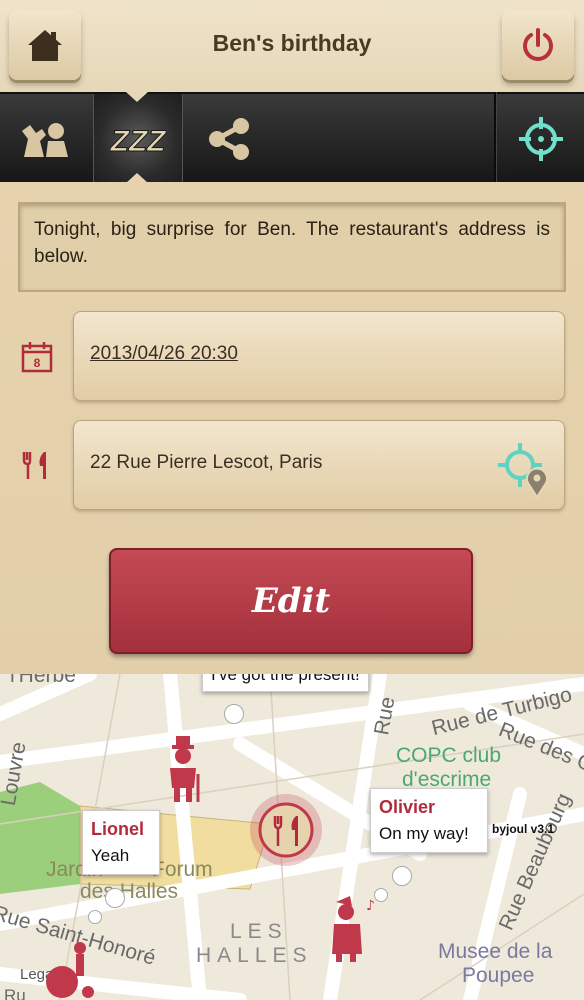 This screenshot has width=584, height=1000. Describe the element at coordinates (37, 363) in the screenshot. I see `calendar-day: 8` at that location.